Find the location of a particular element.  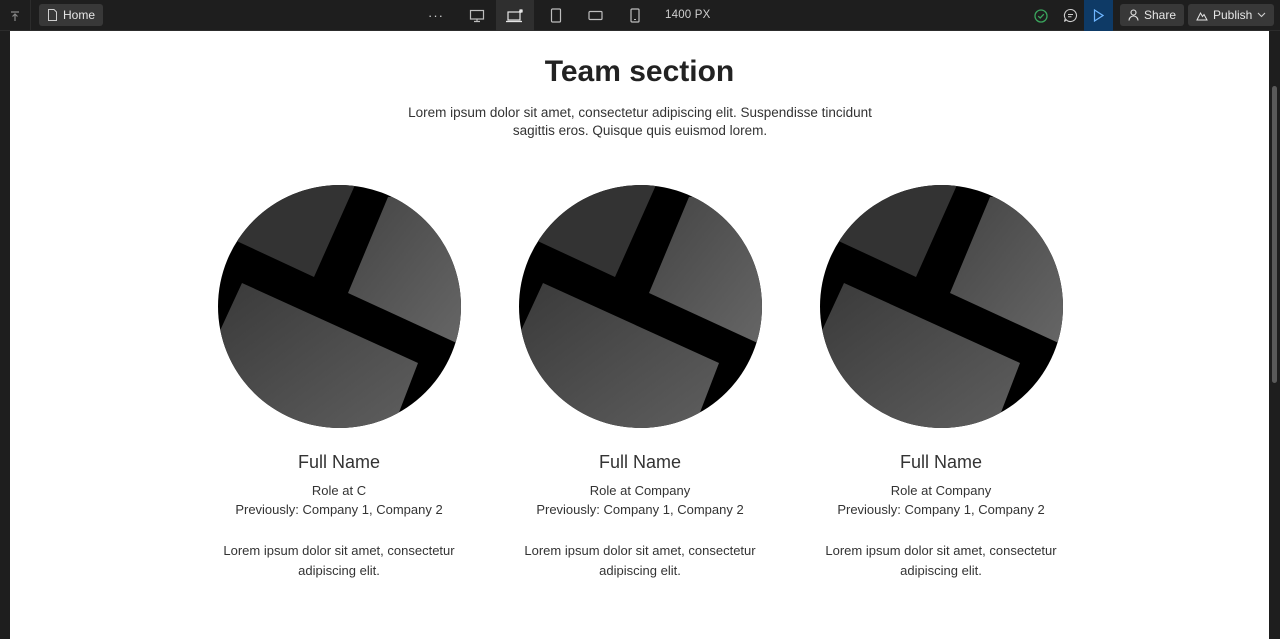

page-label: Home is located at coordinates (79, 15).